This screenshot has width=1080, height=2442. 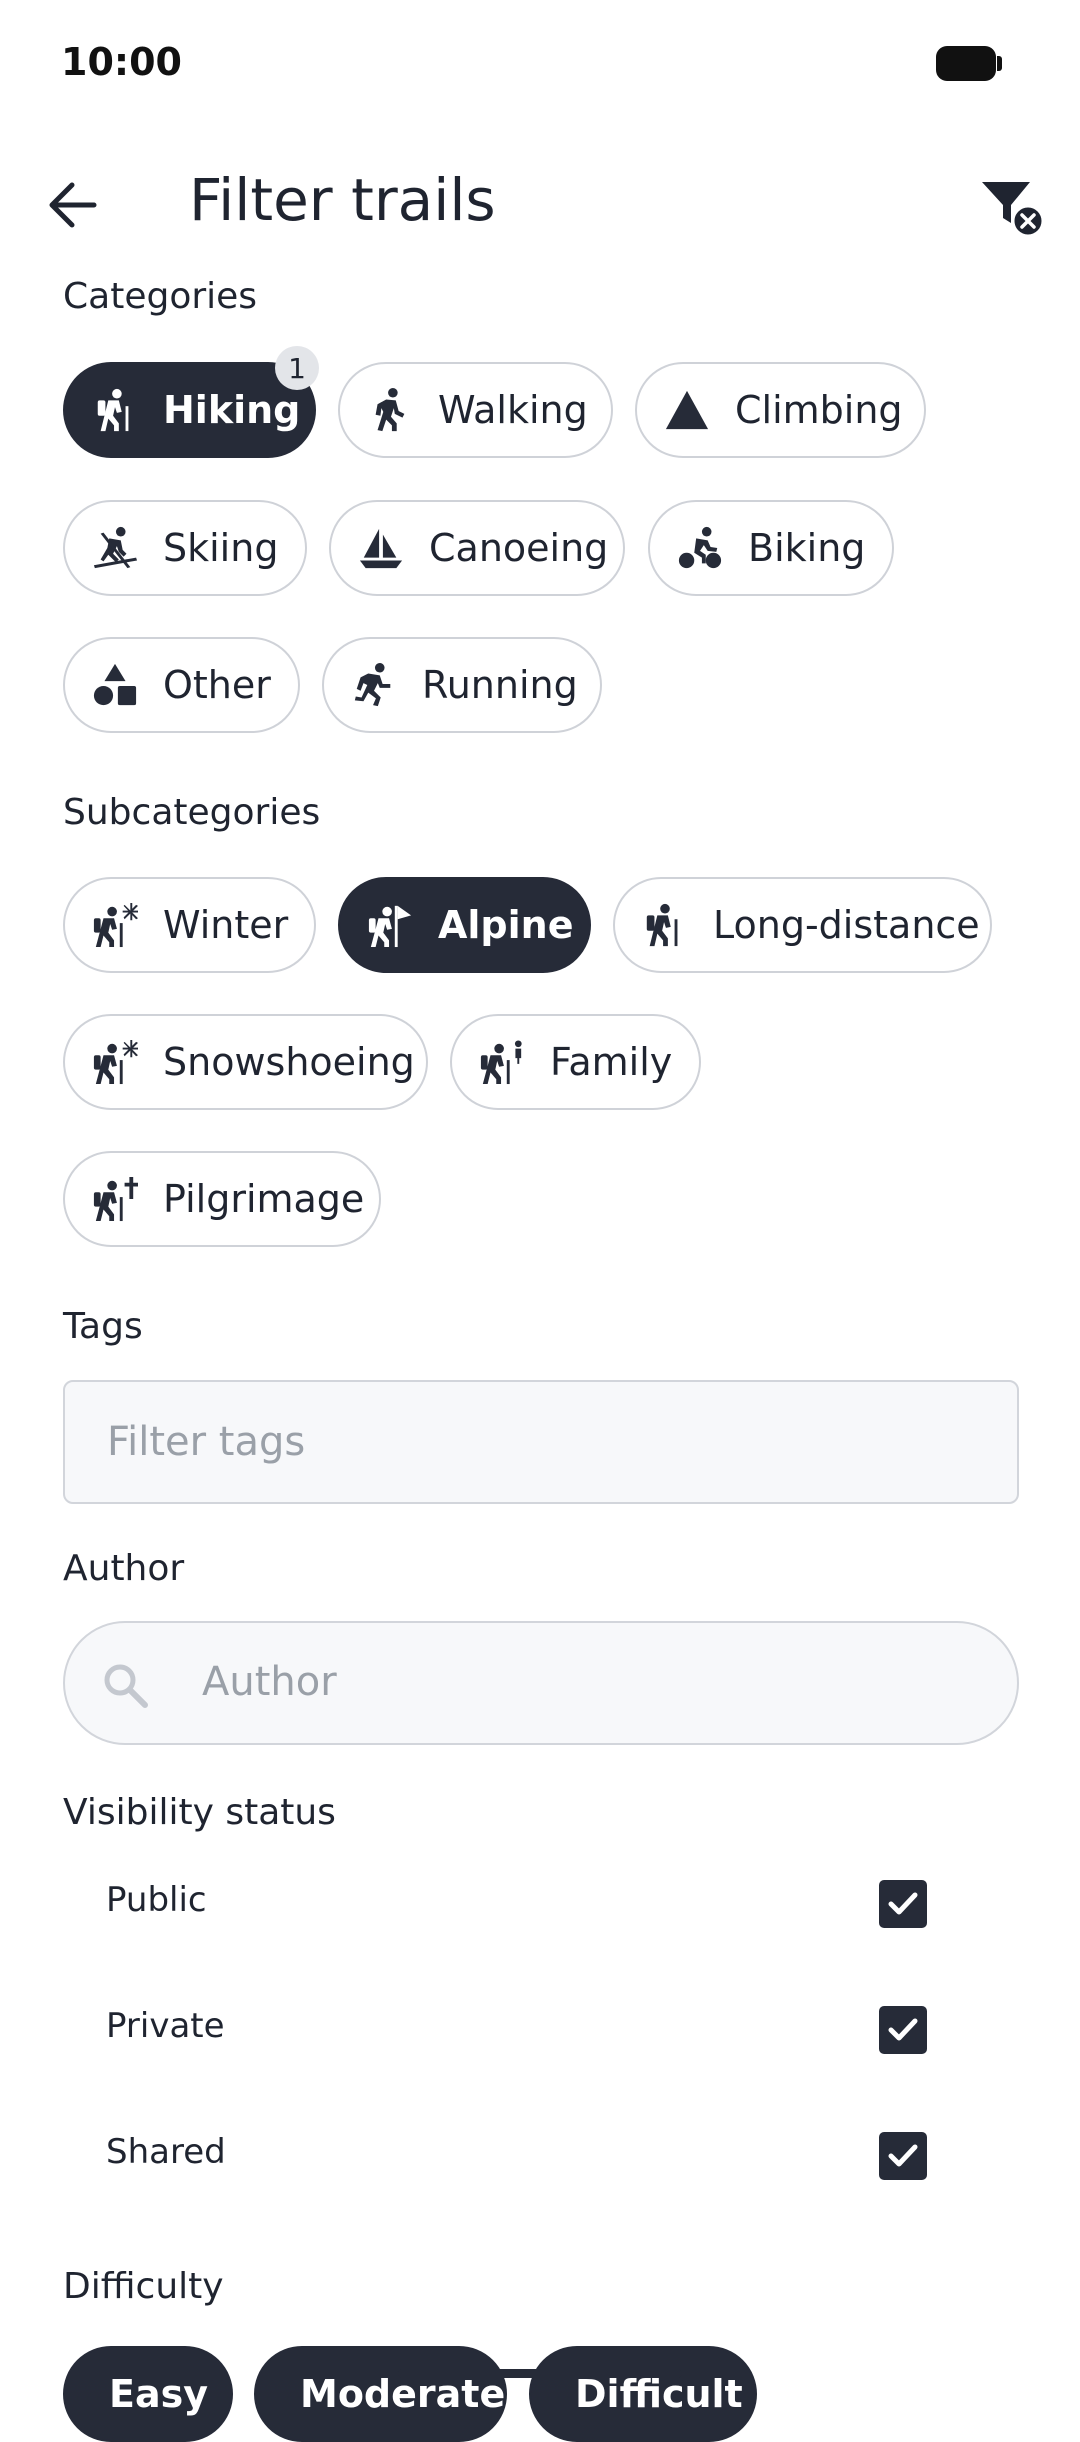 I want to click on search-icon, so click(x=126, y=1686).